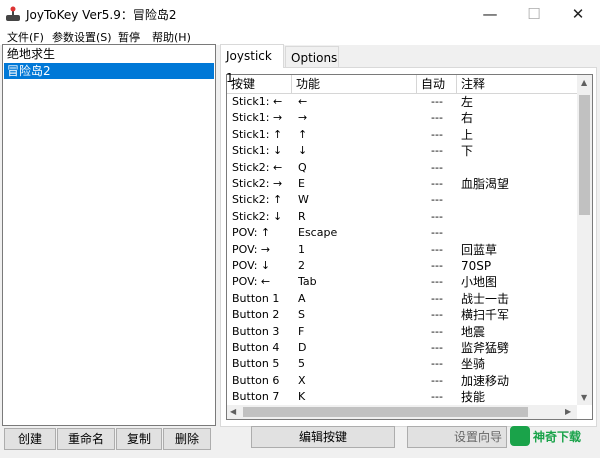 The image size is (600, 458). I want to click on row-key-cell: Stick1: ←, so click(257, 101).